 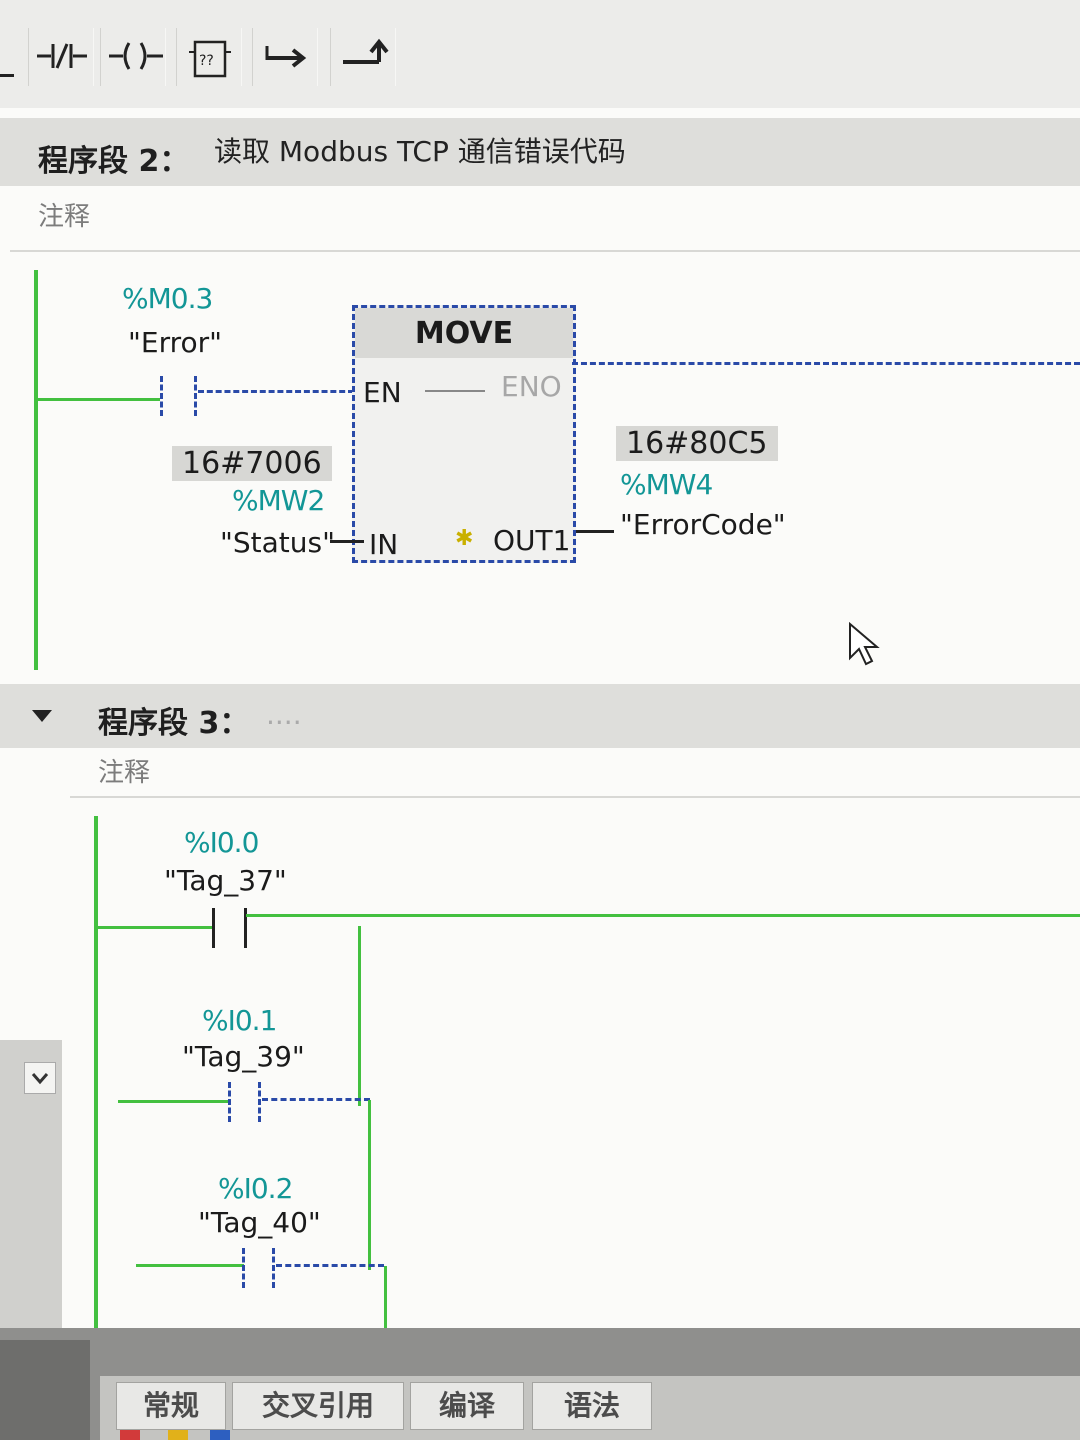 What do you see at coordinates (255, 1188) in the screenshot?
I see `contact-address: %I0.2` at bounding box center [255, 1188].